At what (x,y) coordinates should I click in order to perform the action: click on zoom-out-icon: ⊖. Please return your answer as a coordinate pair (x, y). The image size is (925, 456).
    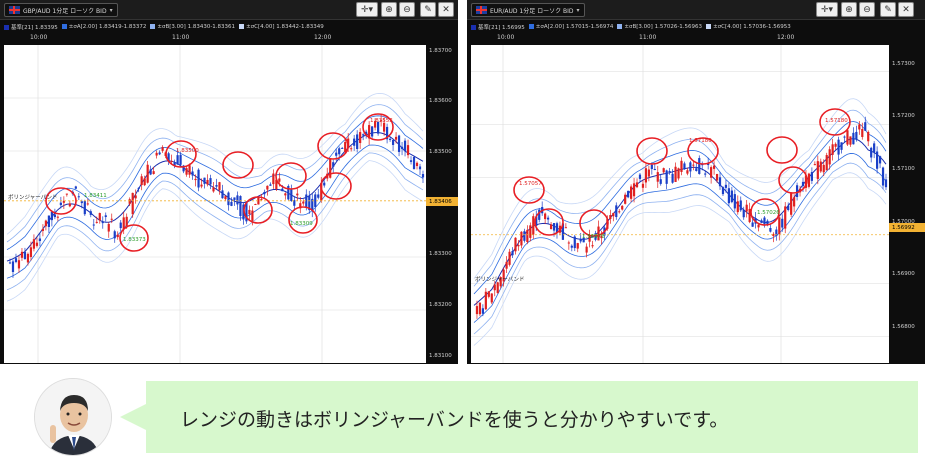
    Looking at the image, I should click on (867, 9).